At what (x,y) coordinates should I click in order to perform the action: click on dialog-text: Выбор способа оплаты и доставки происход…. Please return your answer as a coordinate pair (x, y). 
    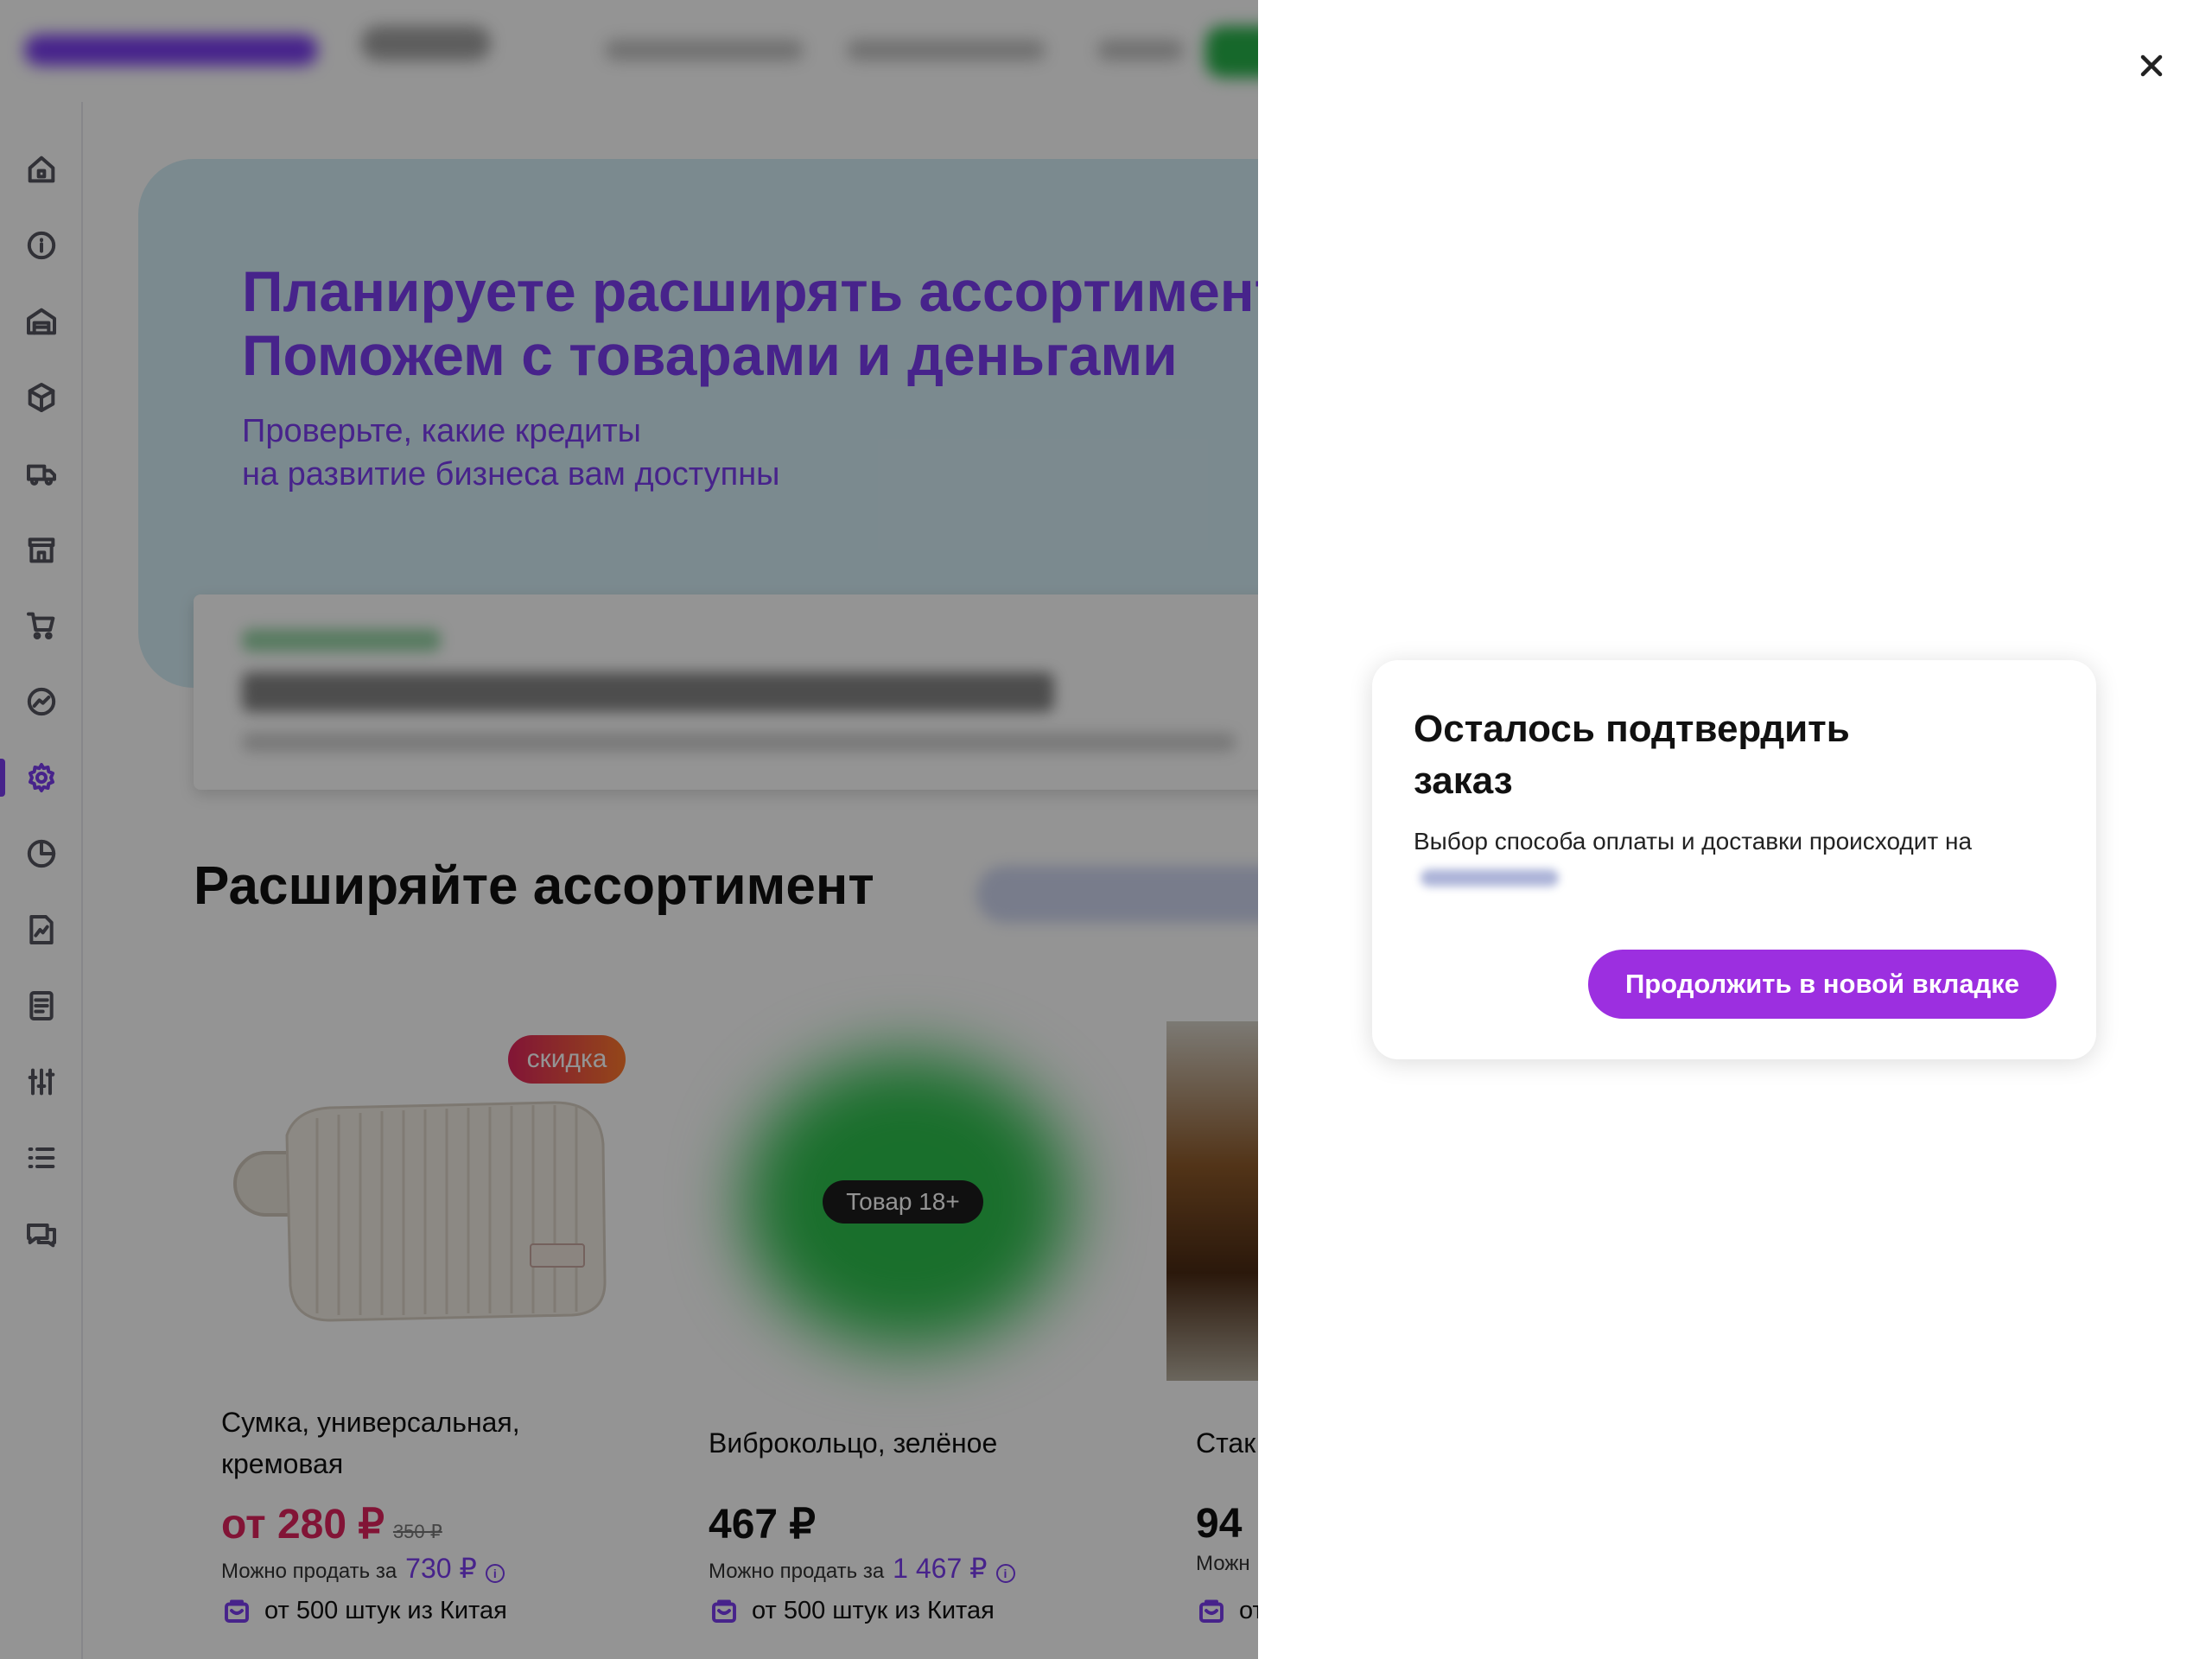
    Looking at the image, I should click on (1716, 858).